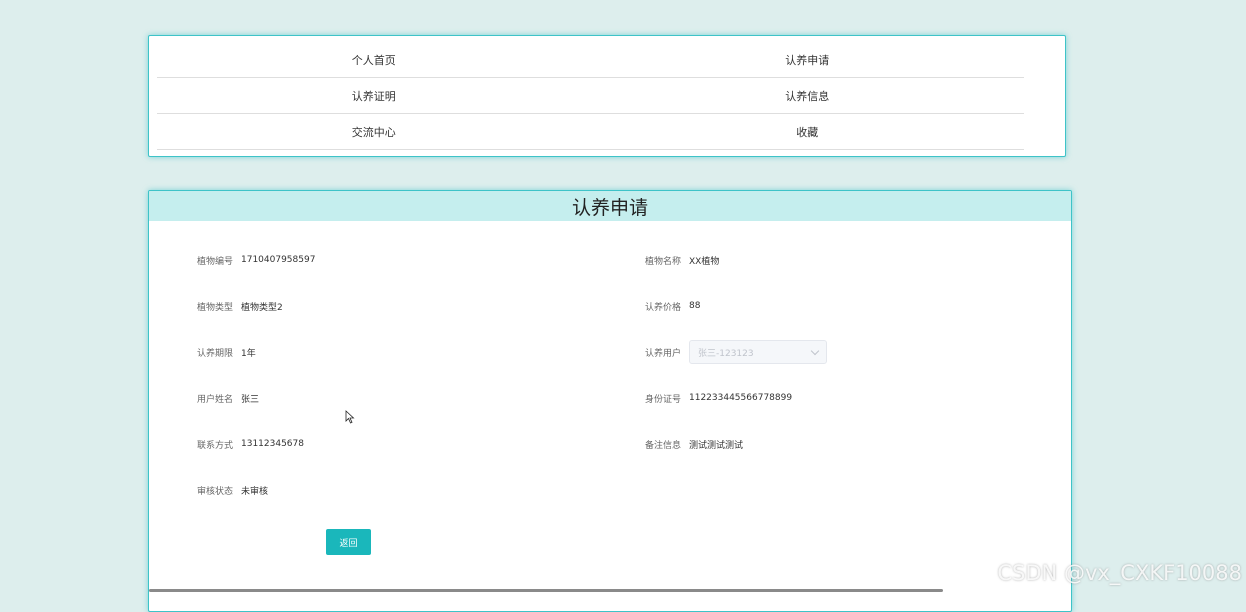 The height and width of the screenshot is (612, 1246). I want to click on field-user-name: 用户姓名 张三, so click(228, 398).